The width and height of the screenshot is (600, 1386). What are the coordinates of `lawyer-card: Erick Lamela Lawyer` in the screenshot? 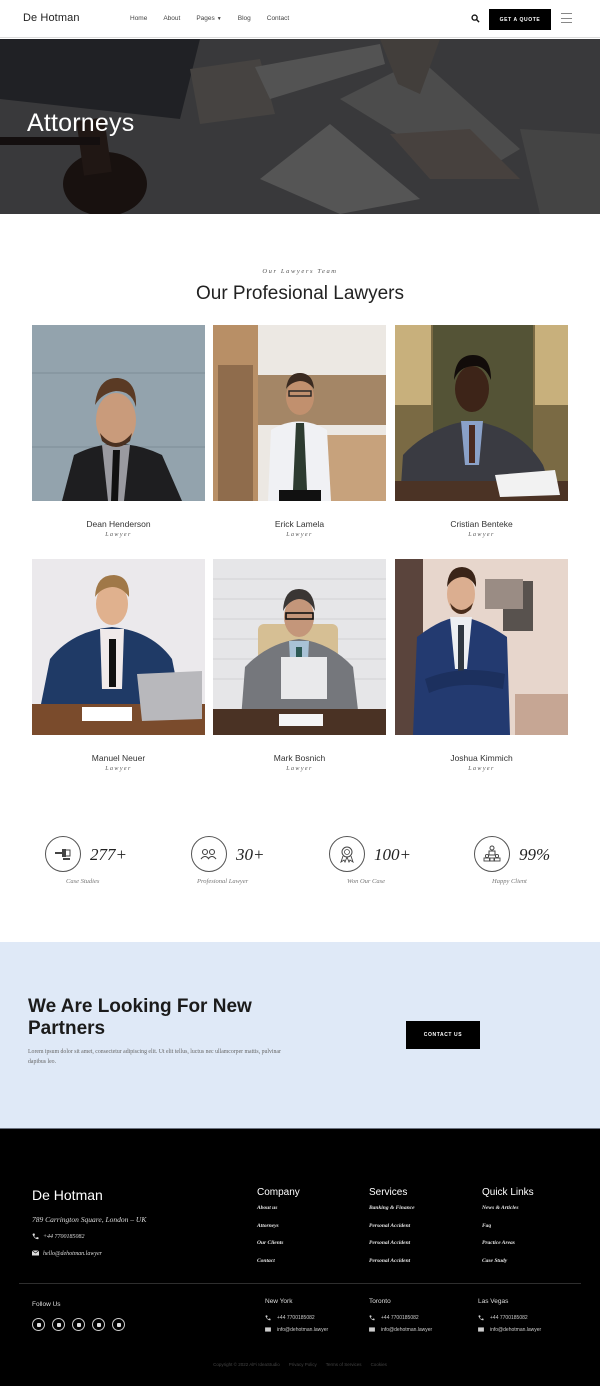 It's located at (299, 431).